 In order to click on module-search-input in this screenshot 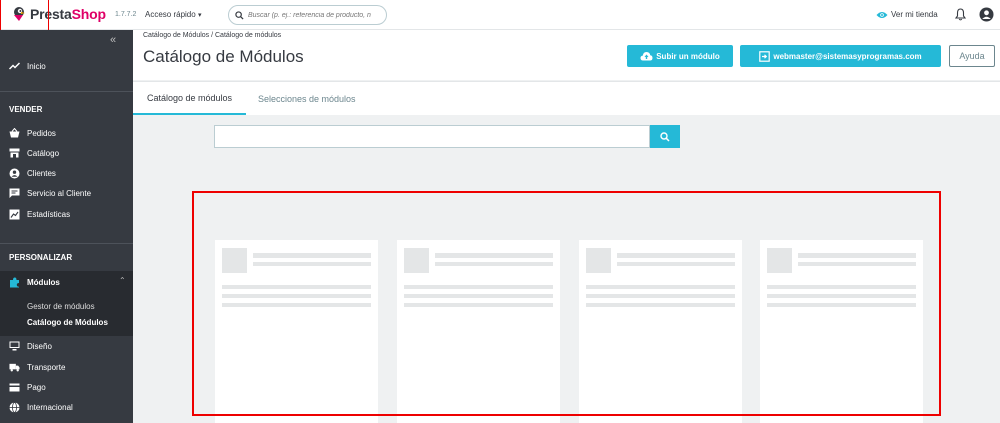, I will do `click(432, 136)`.